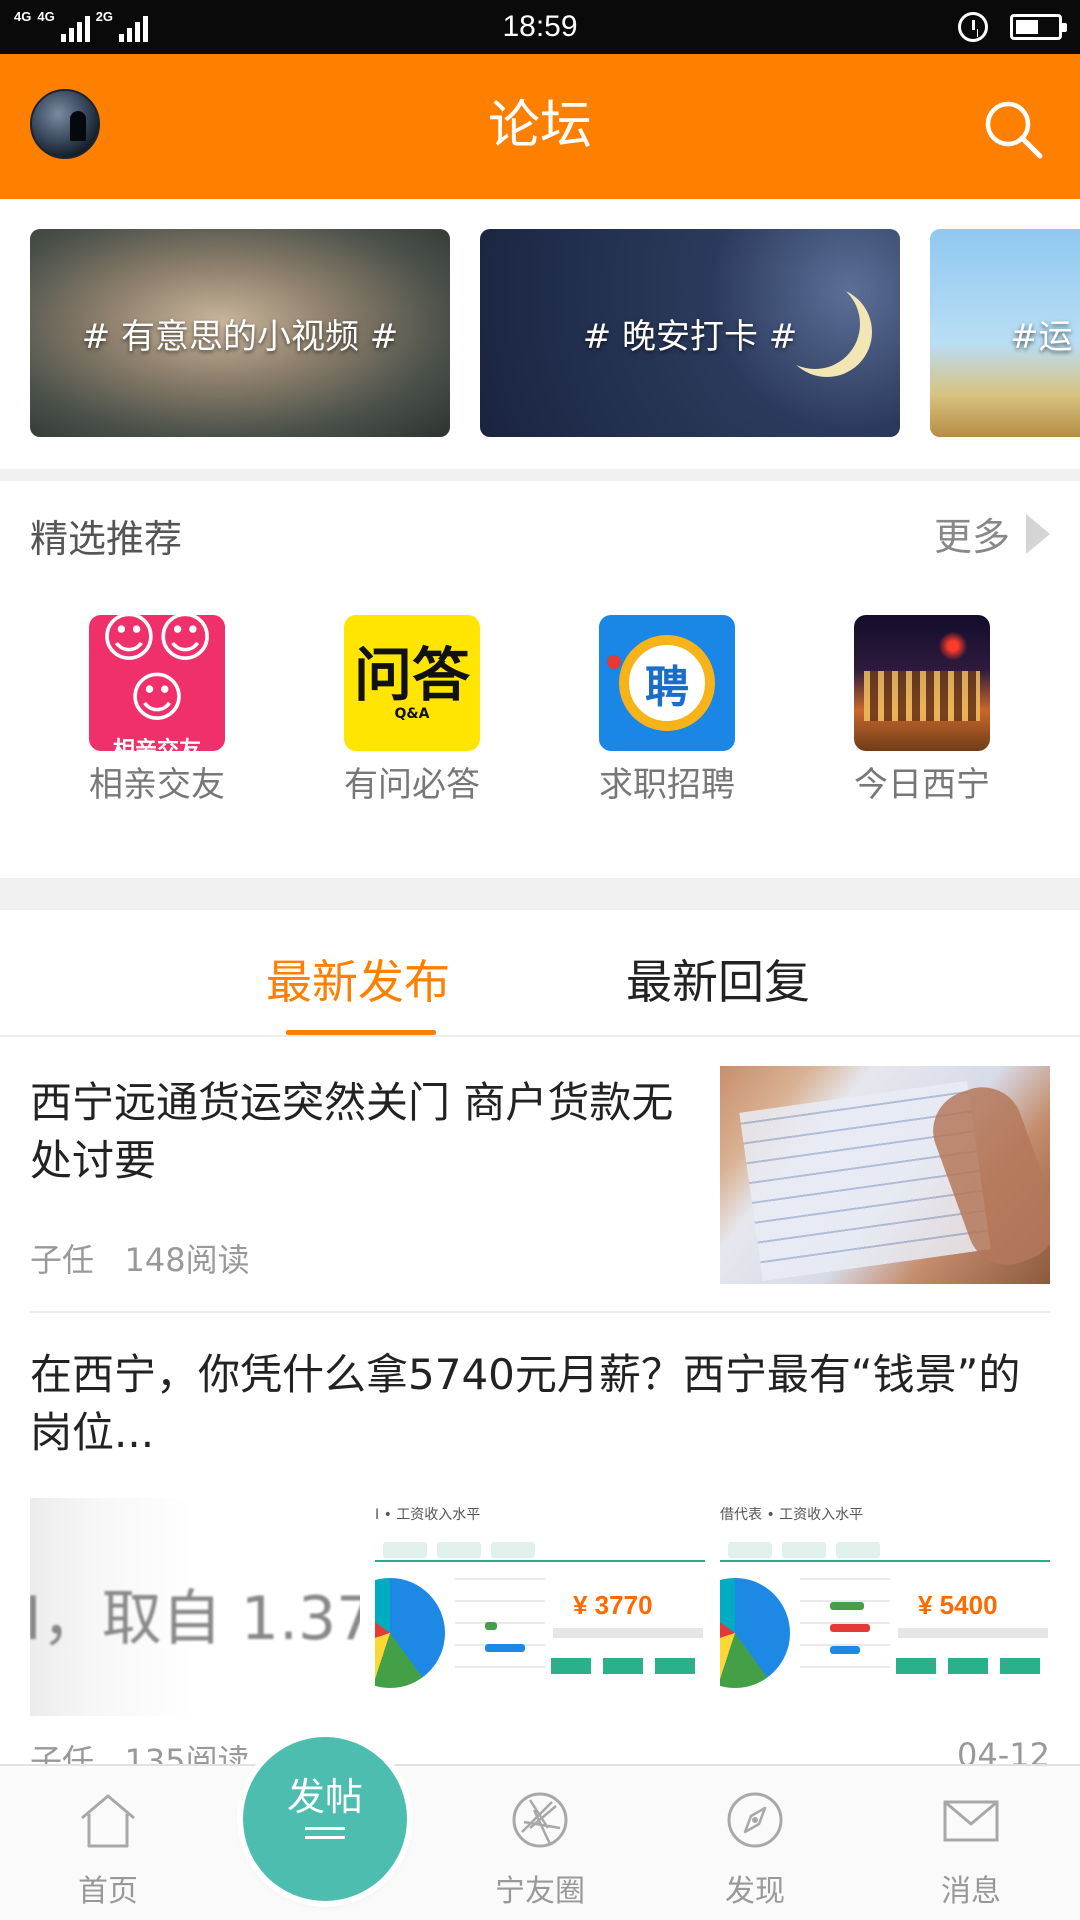 Image resolution: width=1080 pixels, height=1920 pixels. What do you see at coordinates (1027, 27) in the screenshot?
I see `battery-fill` at bounding box center [1027, 27].